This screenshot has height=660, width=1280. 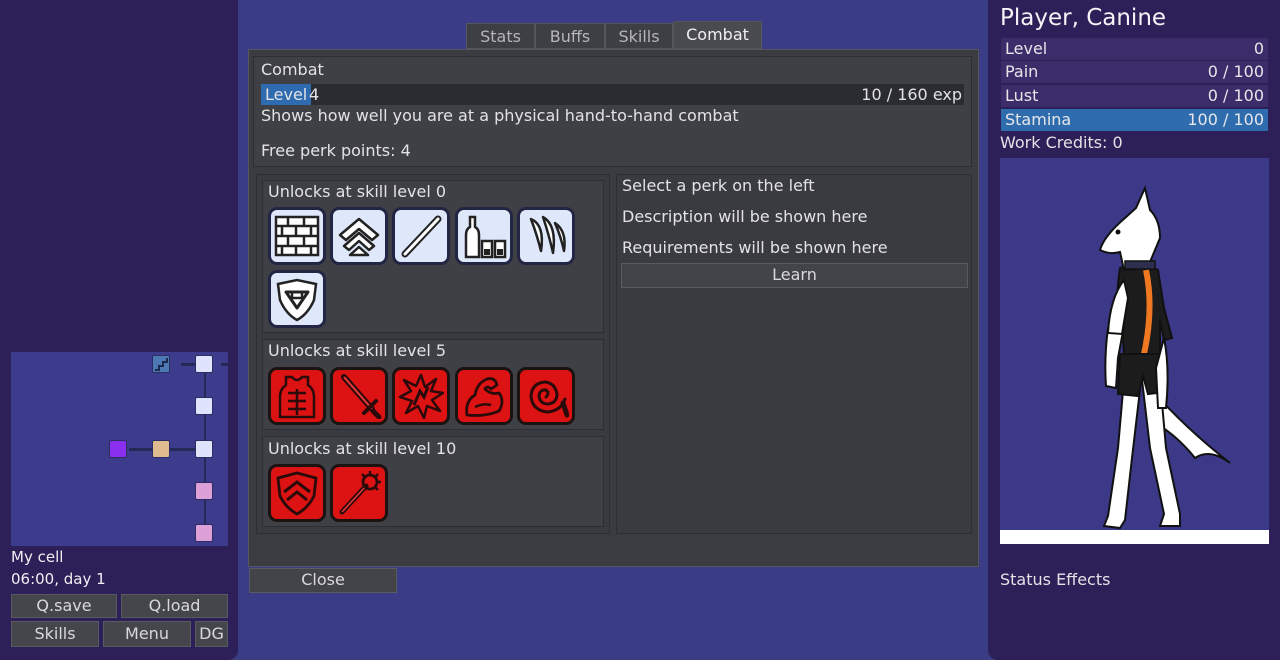 I want to click on map-room-current, so click(x=204, y=449).